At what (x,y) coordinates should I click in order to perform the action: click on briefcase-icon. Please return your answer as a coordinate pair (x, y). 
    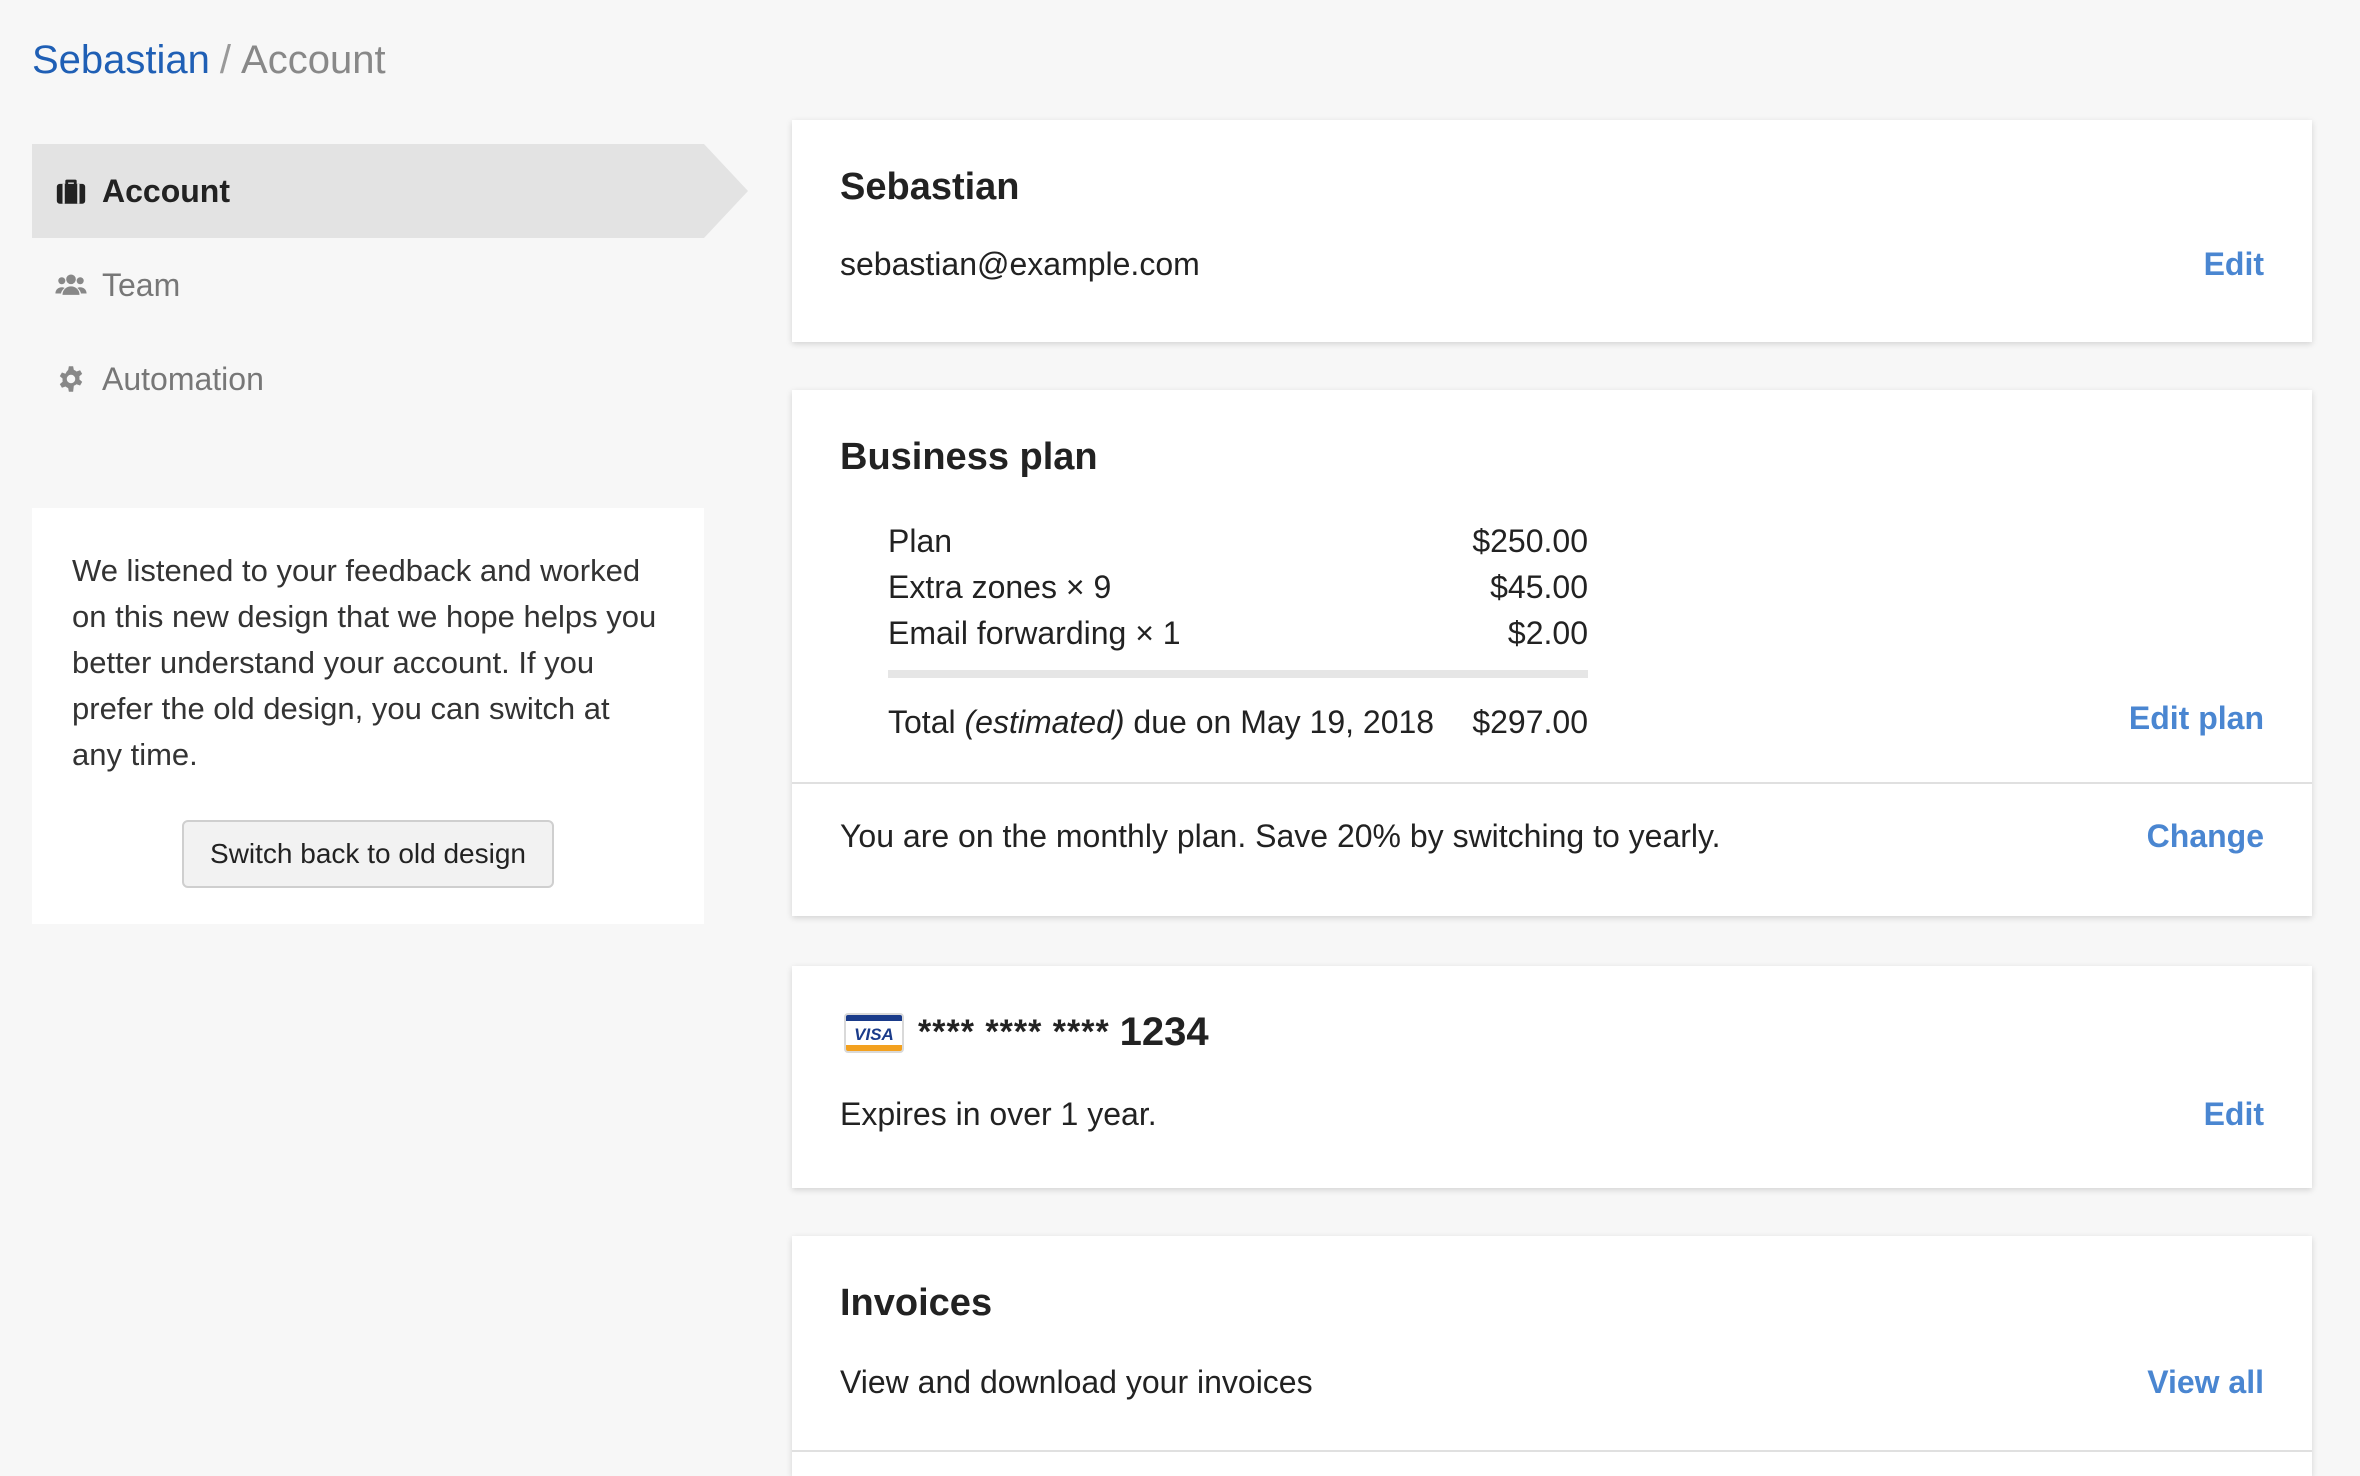
    Looking at the image, I should click on (71, 191).